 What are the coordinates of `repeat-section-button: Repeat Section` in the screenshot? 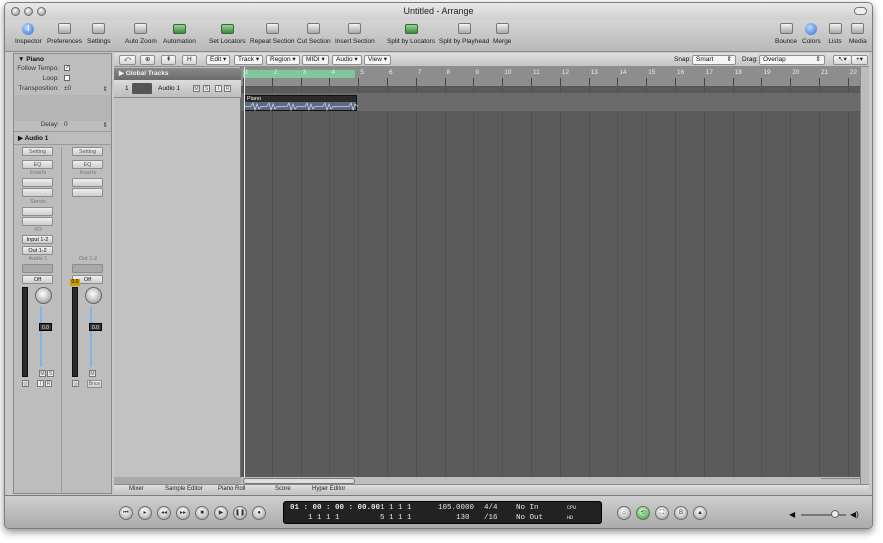 It's located at (272, 34).